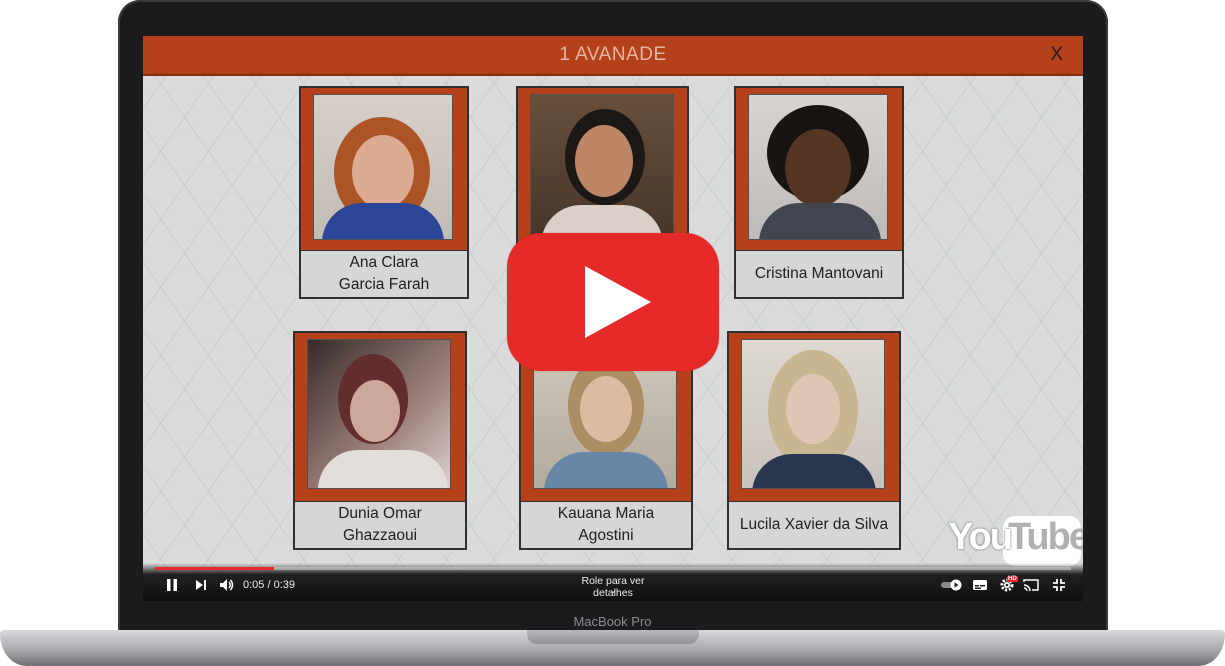 This screenshot has height=666, width=1225. Describe the element at coordinates (980, 585) in the screenshot. I see `captions-icon` at that location.